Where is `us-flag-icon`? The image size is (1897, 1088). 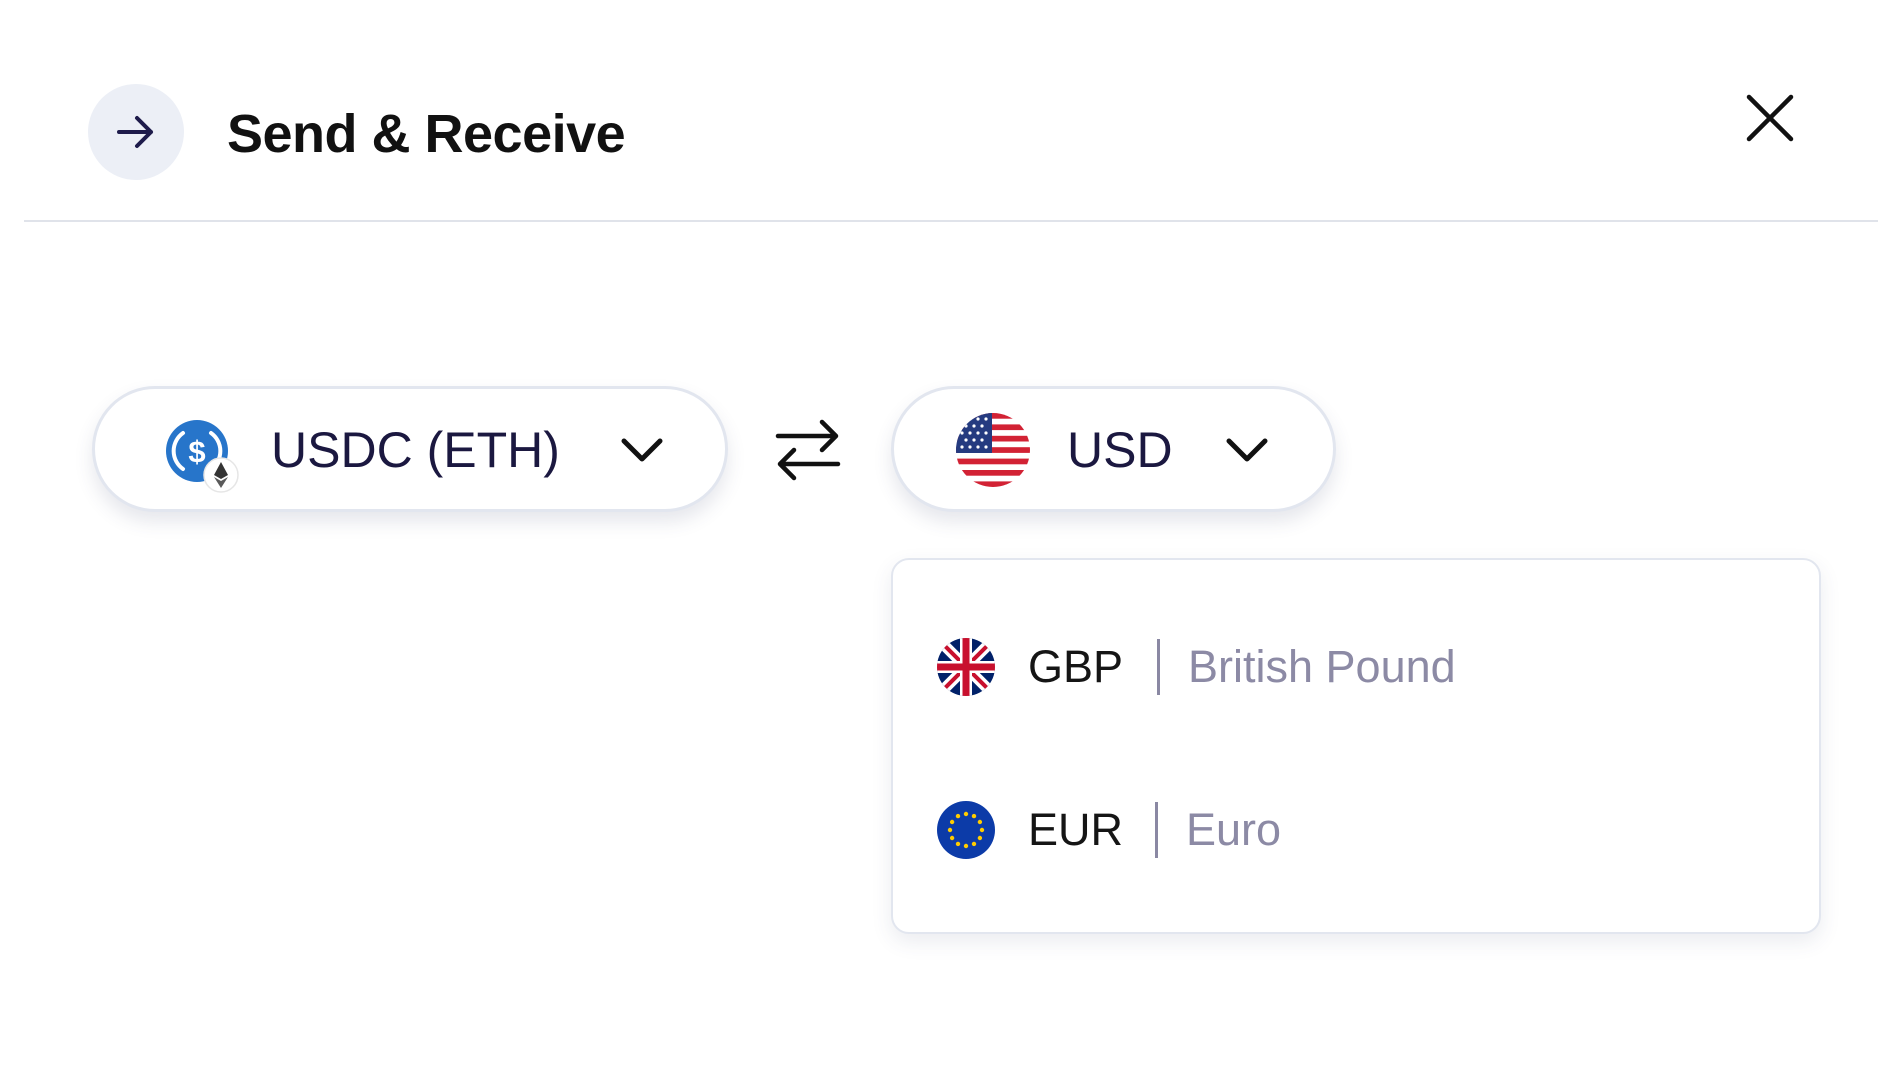
us-flag-icon is located at coordinates (993, 450).